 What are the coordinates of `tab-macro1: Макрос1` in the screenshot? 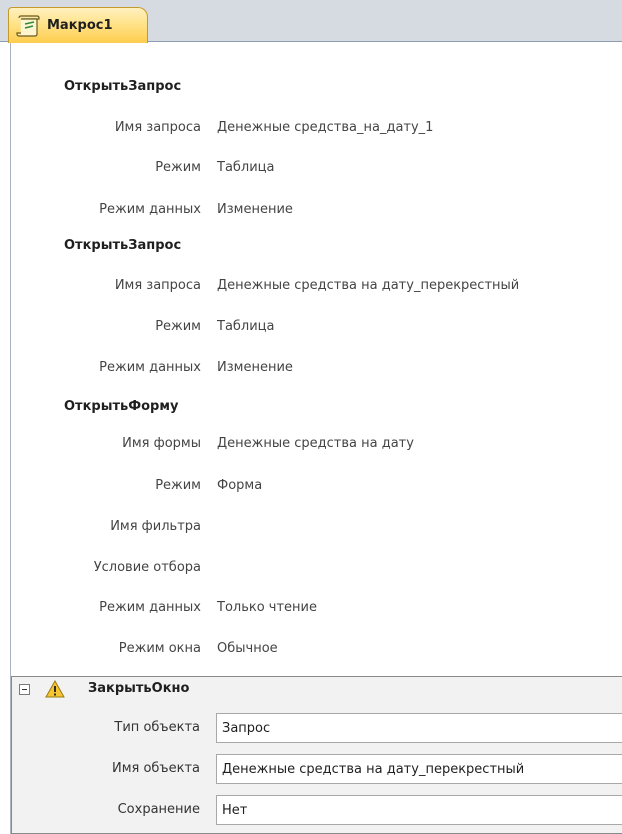 It's located at (78, 25).